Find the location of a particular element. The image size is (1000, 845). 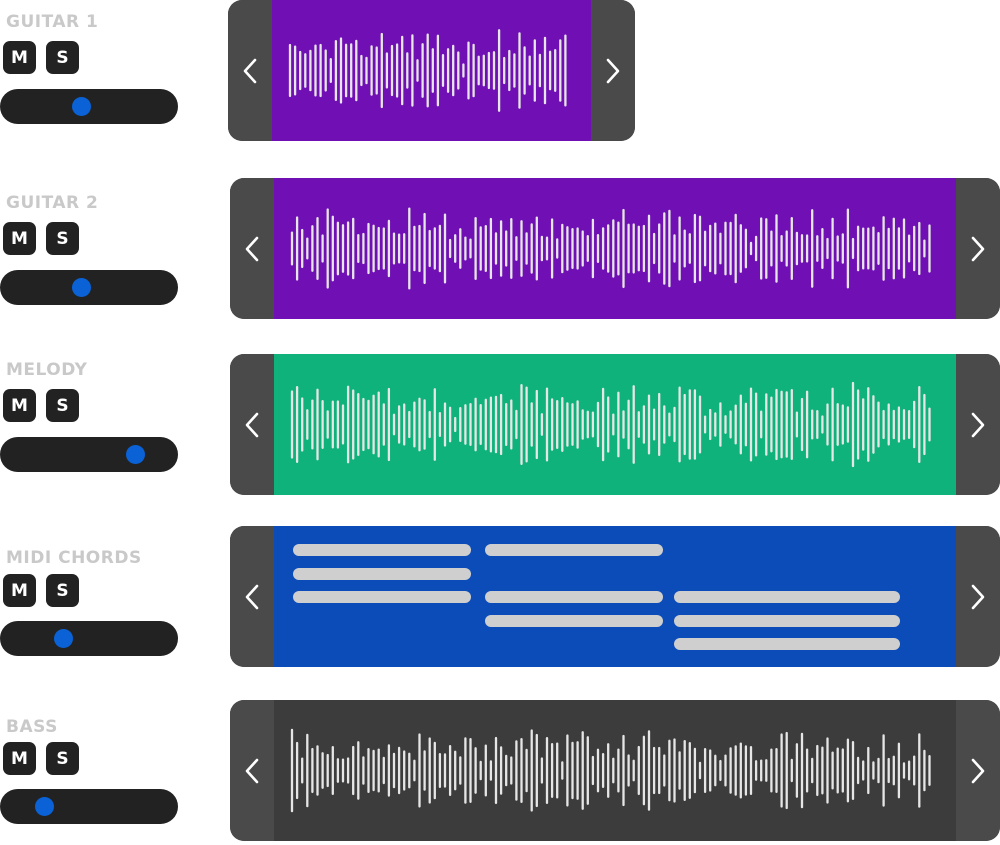

track-name: MELODY is located at coordinates (47, 370).